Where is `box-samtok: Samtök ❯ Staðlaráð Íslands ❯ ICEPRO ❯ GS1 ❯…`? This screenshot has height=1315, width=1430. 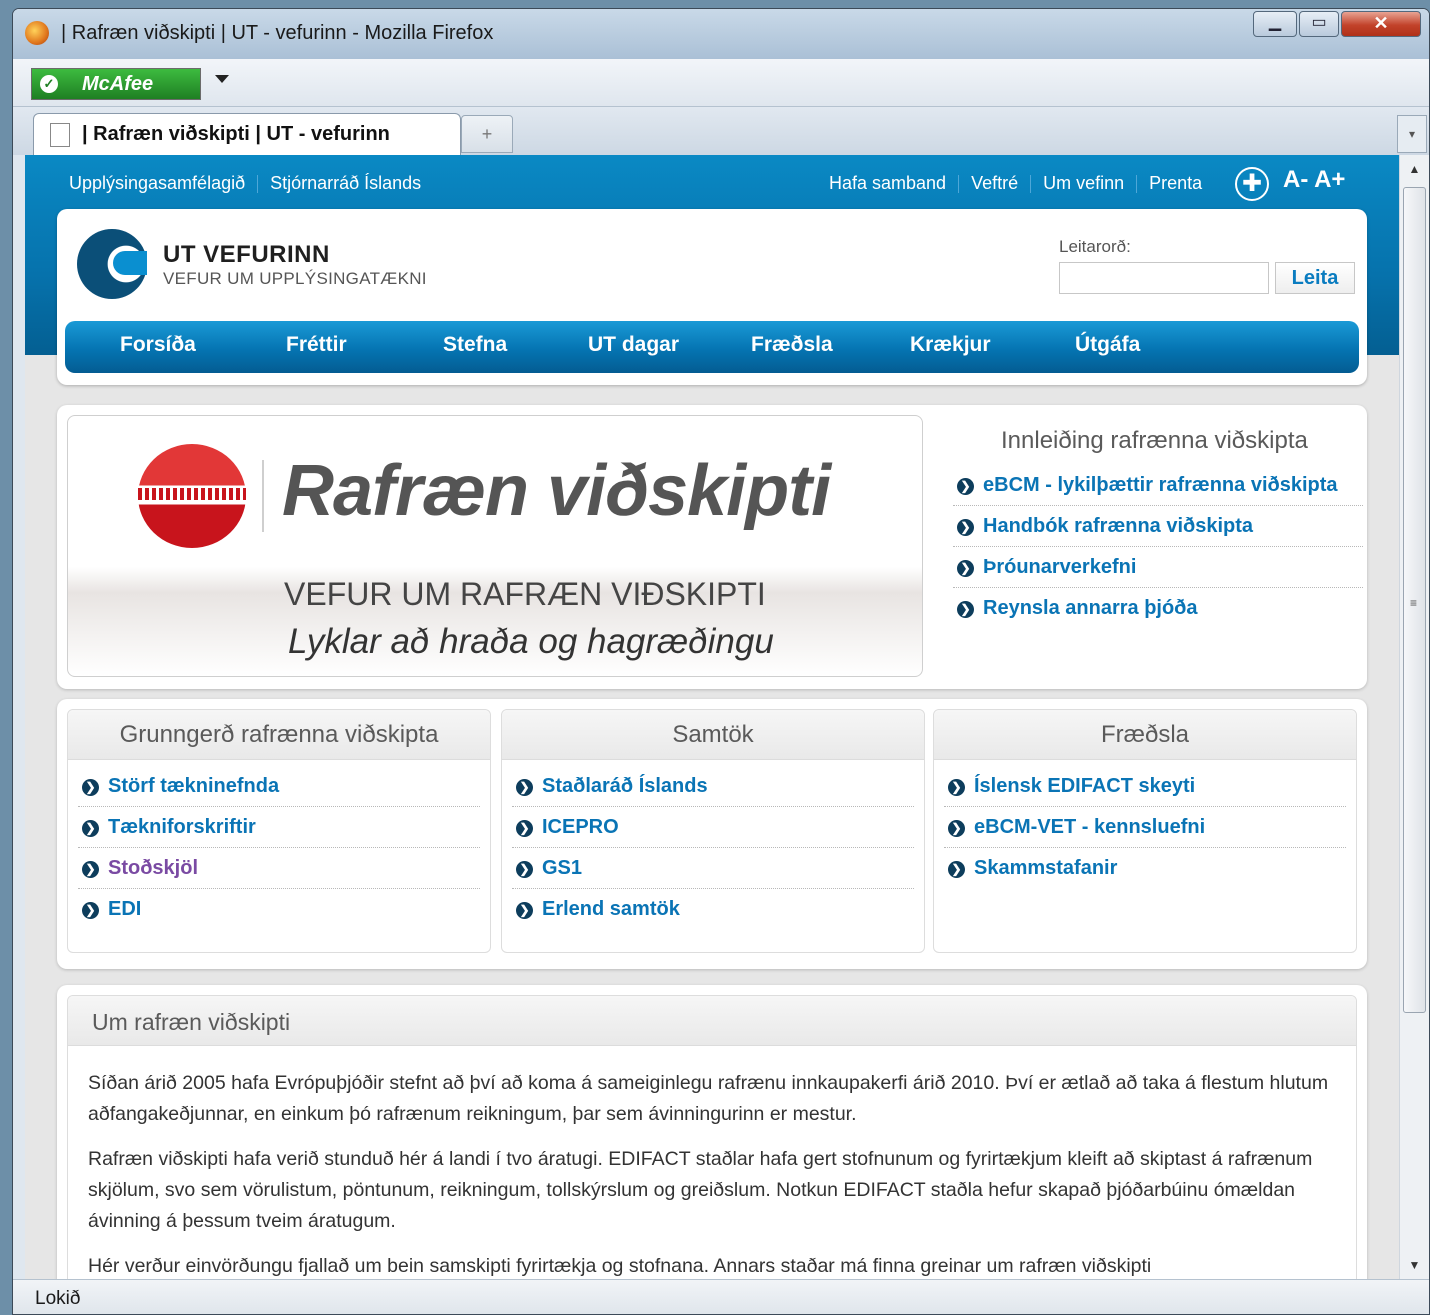
box-samtok: Samtök ❯ Staðlaráð Íslands ❯ ICEPRO ❯ GS1 ❯… is located at coordinates (713, 831).